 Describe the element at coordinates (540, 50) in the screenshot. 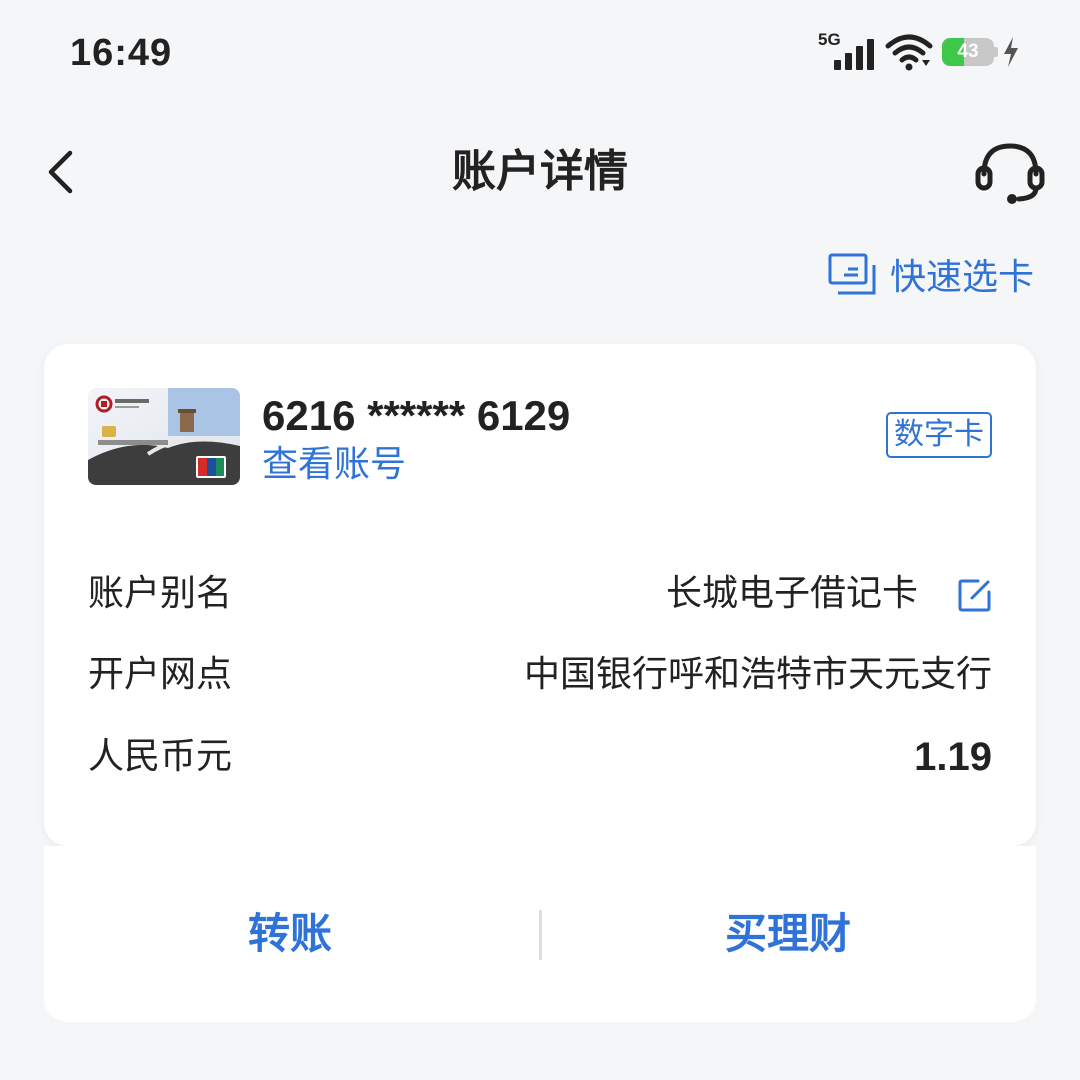

I see `status-bar: 16:49 5G 43` at that location.